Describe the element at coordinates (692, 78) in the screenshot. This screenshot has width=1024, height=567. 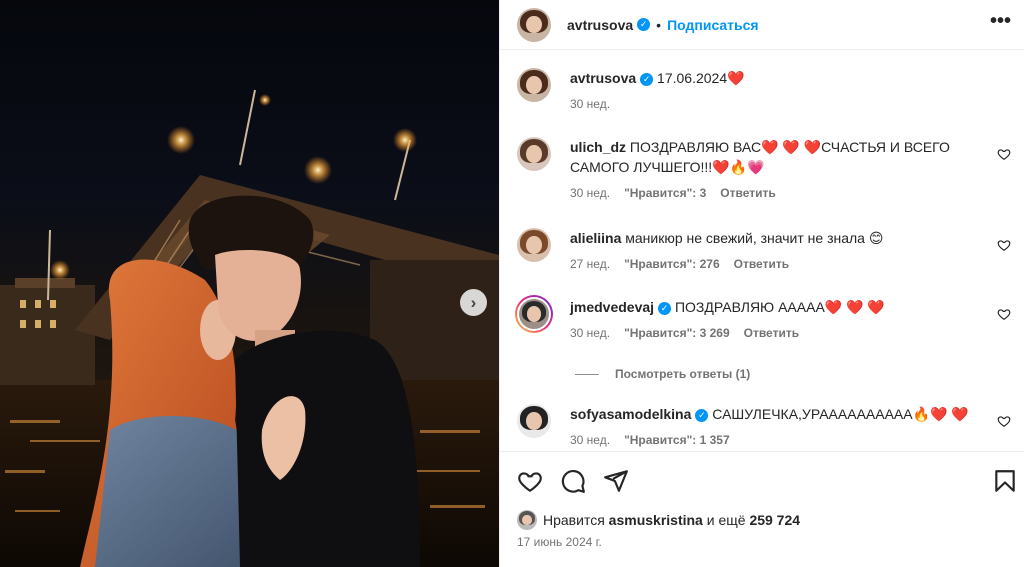
I see `caption-text: 17.06.2024` at that location.